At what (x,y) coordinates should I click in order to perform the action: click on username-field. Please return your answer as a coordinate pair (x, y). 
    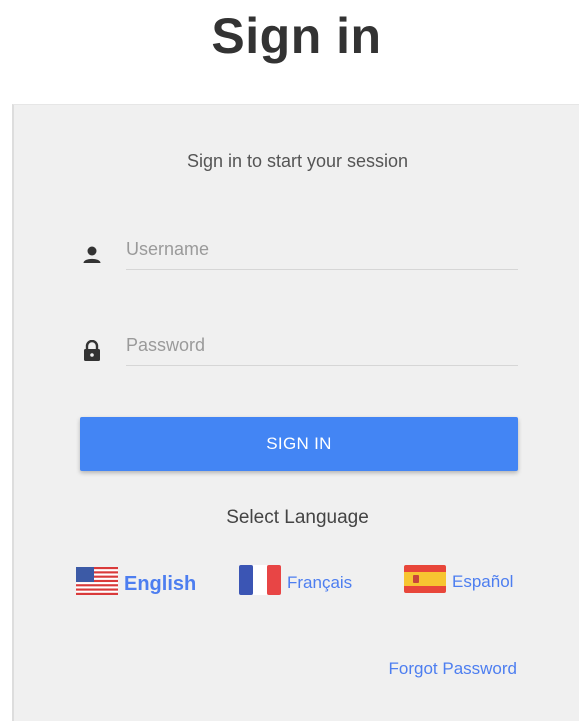
    Looking at the image, I should click on (322, 249).